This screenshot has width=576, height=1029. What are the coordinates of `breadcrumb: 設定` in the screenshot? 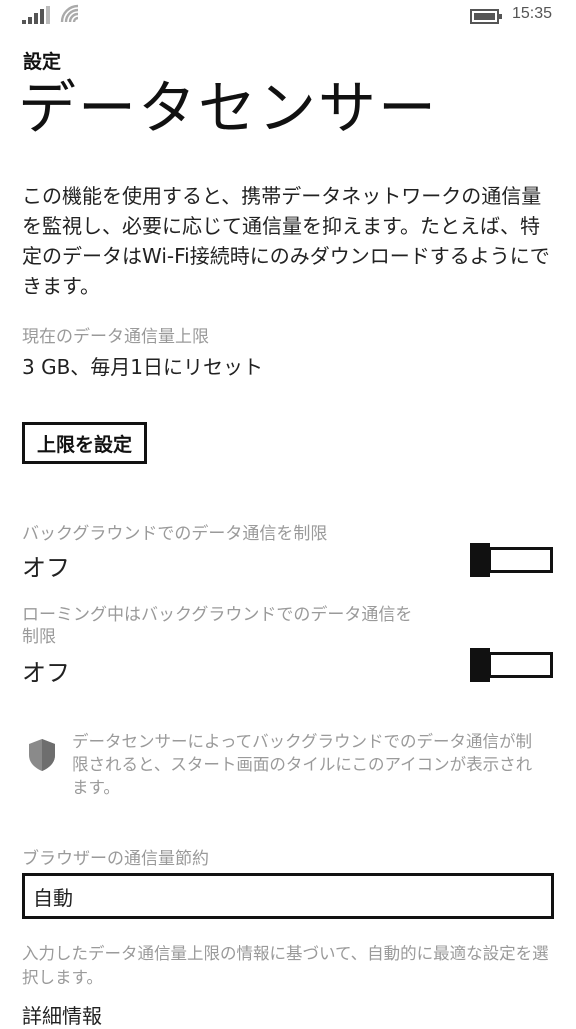 It's located at (42, 62).